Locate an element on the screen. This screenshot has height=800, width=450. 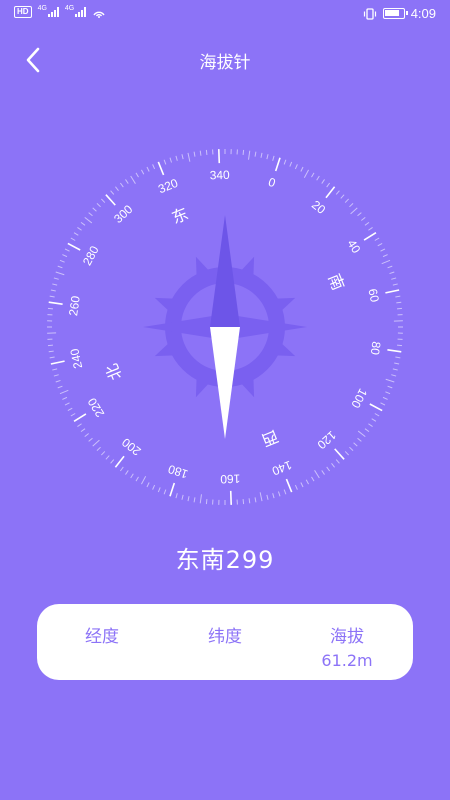
signal-2: 4G is located at coordinates (75, 11).